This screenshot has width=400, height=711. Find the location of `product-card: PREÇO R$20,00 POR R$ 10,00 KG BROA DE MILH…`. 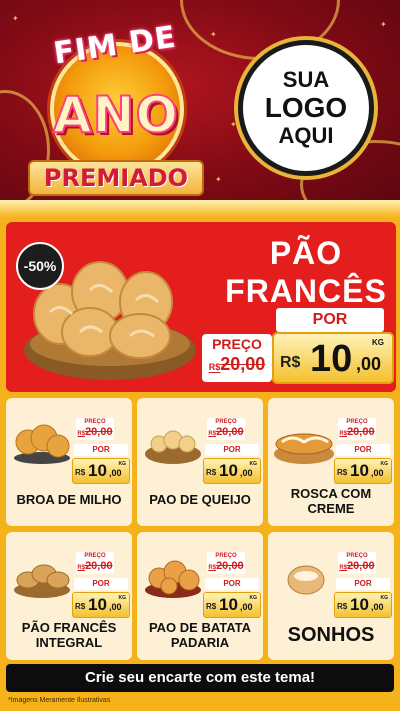

product-card: PREÇO R$20,00 POR R$ 10,00 KG BROA DE MILH… is located at coordinates (69, 462).